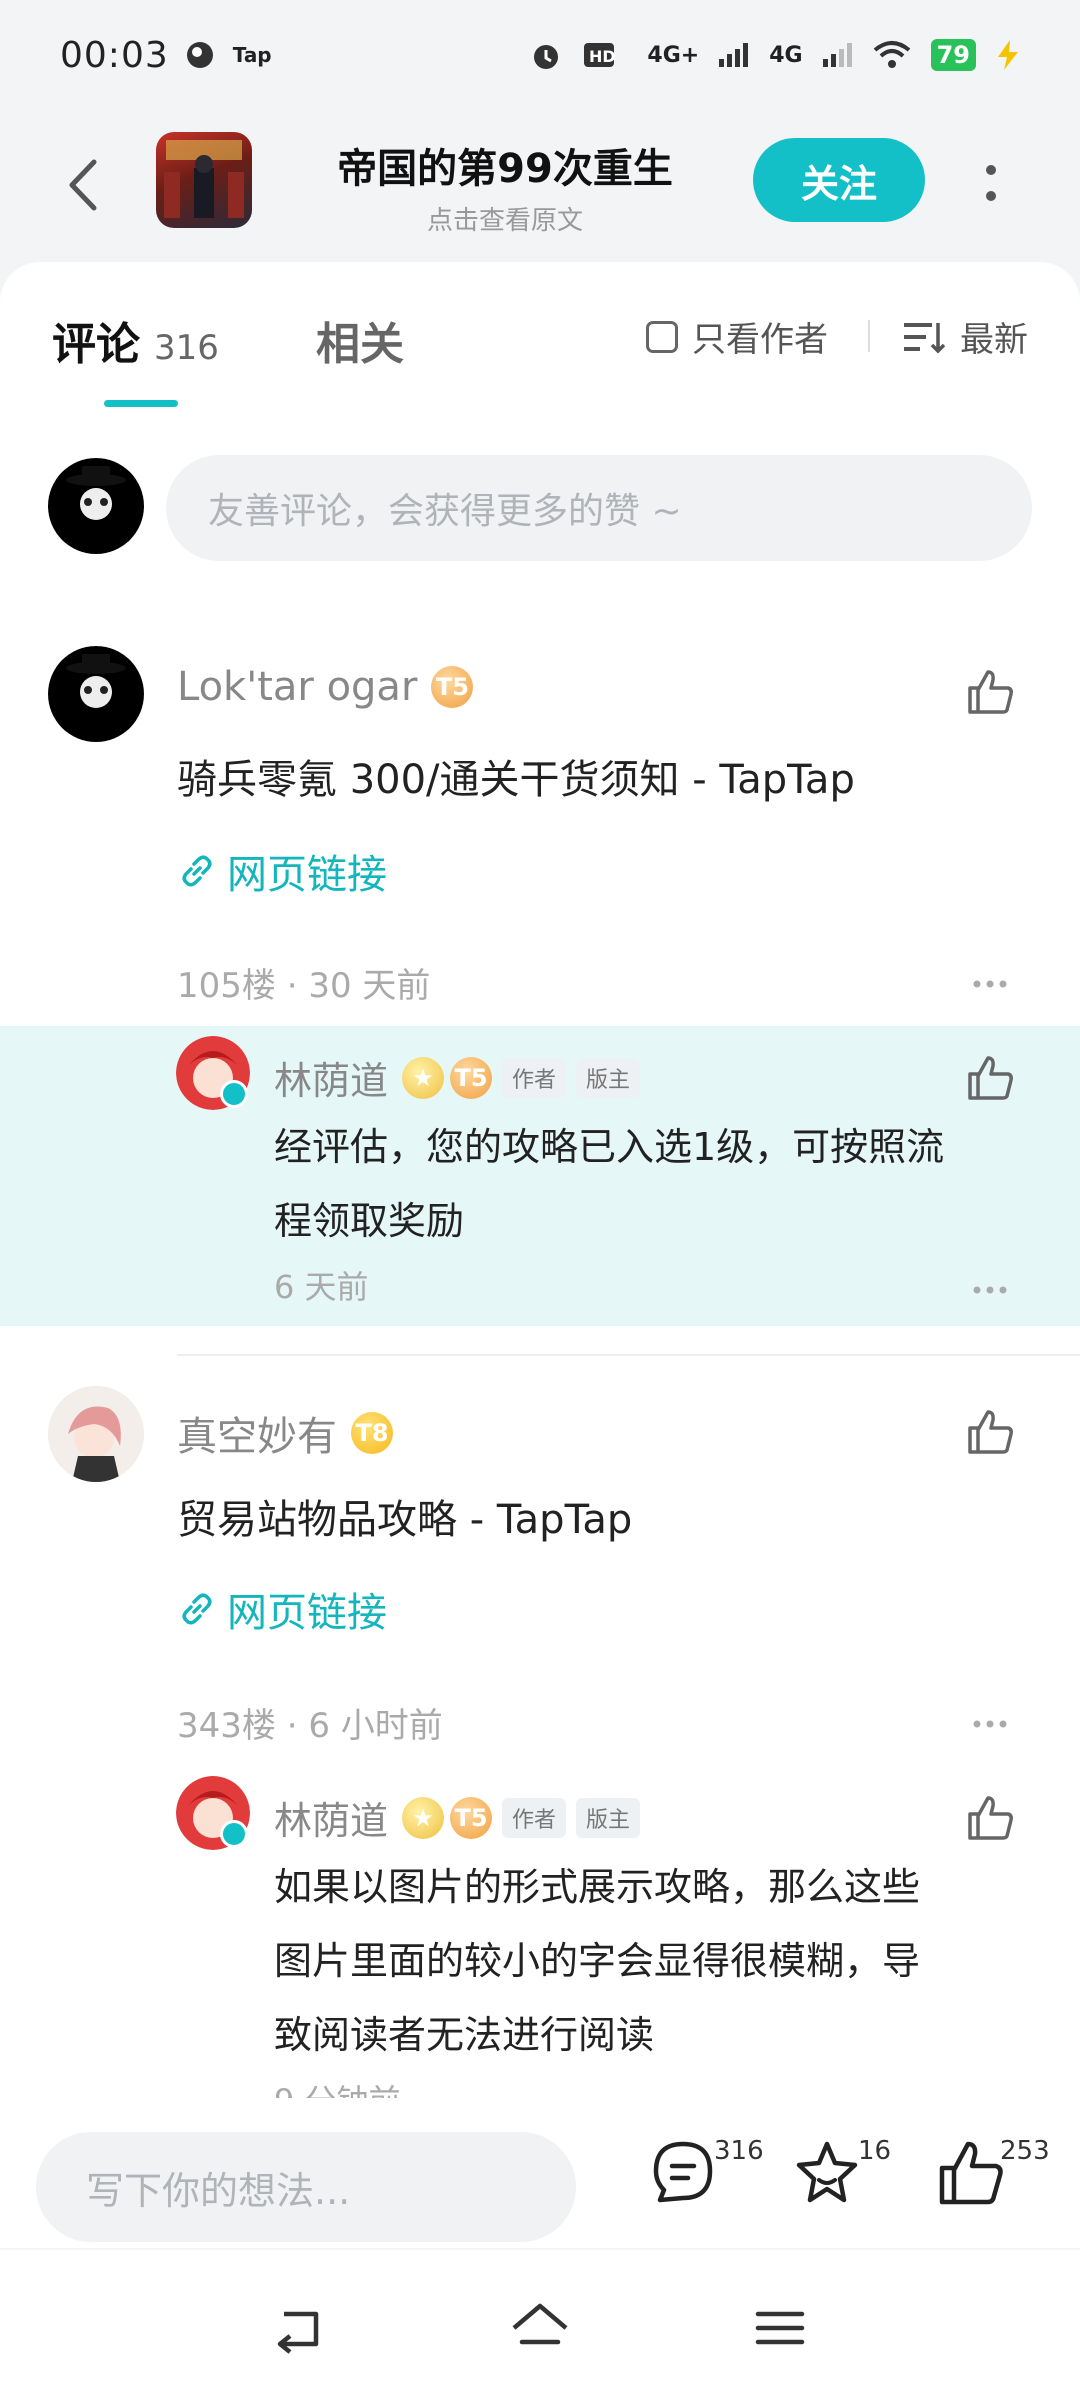 This screenshot has width=1080, height=2400. What do you see at coordinates (516, 780) in the screenshot?
I see `comment-body: 骑兵零氪 300/通关干货须知 - TapTap` at bounding box center [516, 780].